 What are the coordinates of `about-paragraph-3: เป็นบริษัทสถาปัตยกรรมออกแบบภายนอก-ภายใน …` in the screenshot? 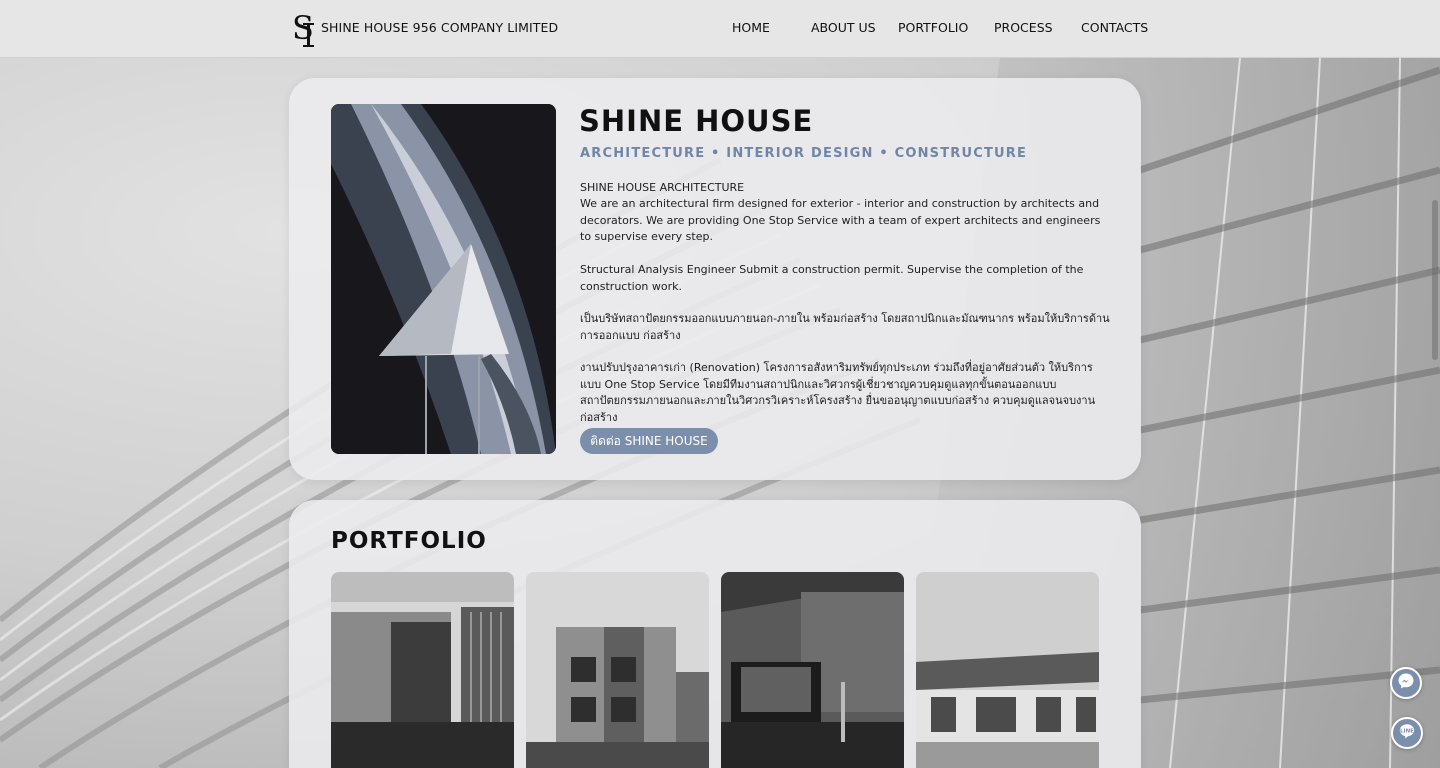 It's located at (845, 327).